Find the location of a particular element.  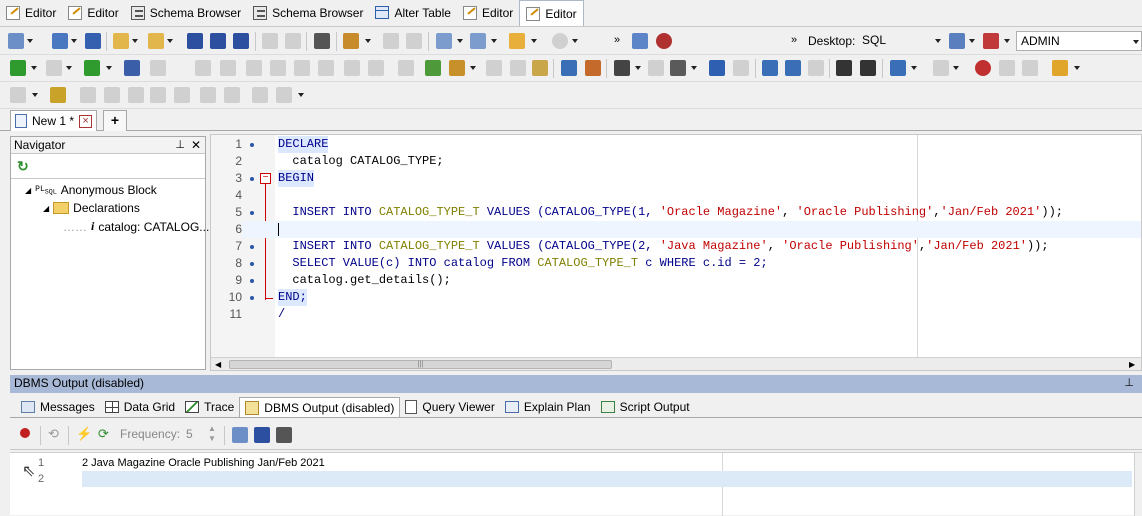

run-to-cursor-icon is located at coordinates (326, 68).